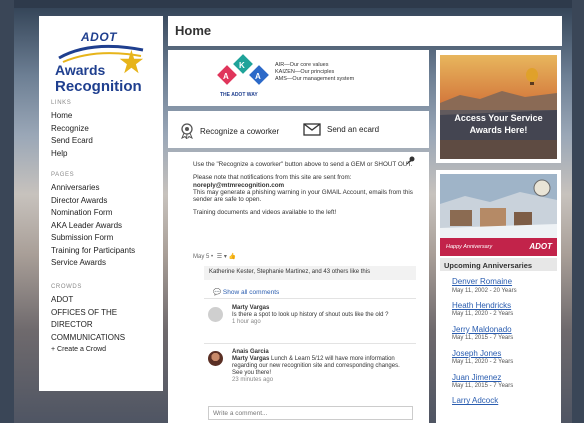  Describe the element at coordinates (246, 292) in the screenshot. I see `show-all-comments-link: 💬 Show all comments` at that location.